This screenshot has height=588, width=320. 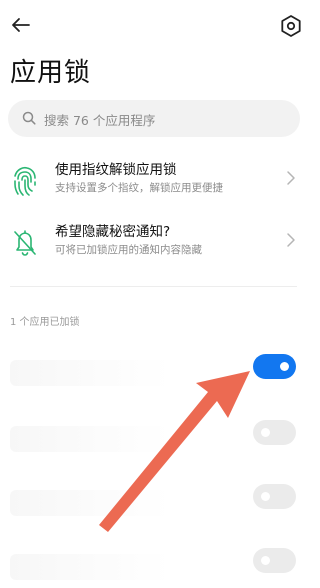 What do you see at coordinates (25, 243) in the screenshot?
I see `bell-off-icon` at bounding box center [25, 243].